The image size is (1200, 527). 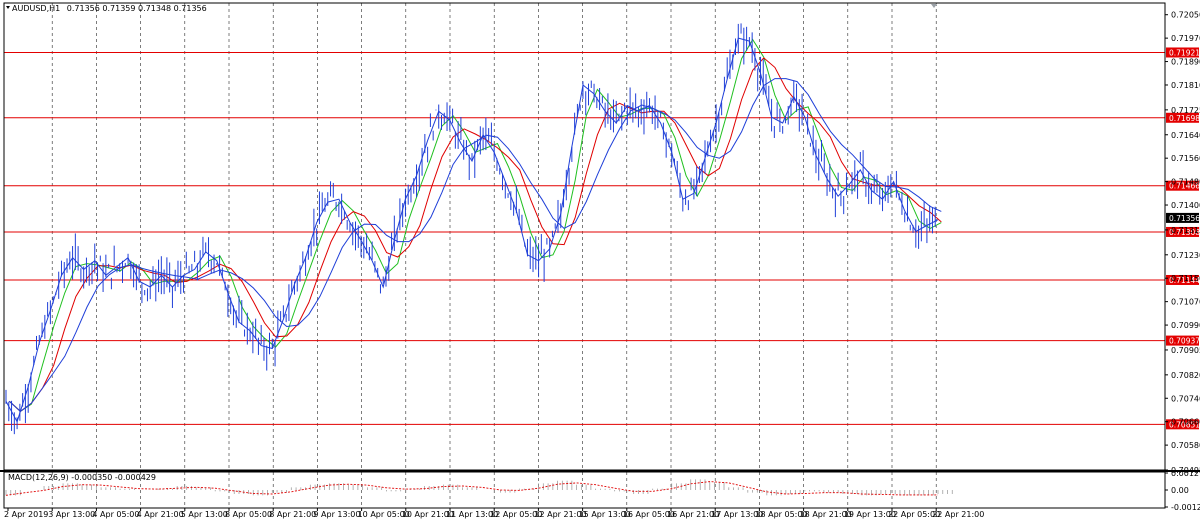 I want to click on price-tick-label: 0.70660, so click(x=1185, y=422).